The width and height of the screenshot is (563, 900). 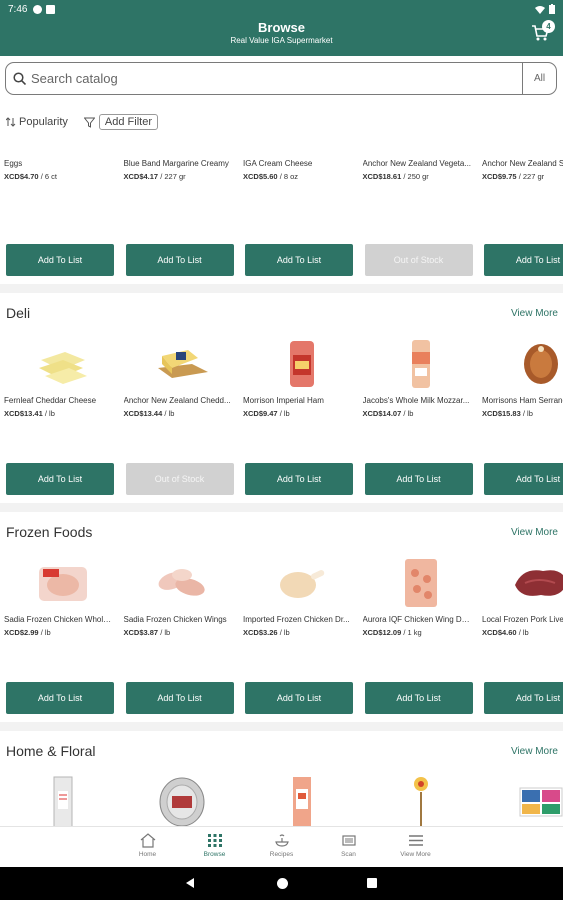 What do you see at coordinates (281, 532) in the screenshot?
I see `section-header: Frozen Foods View More` at bounding box center [281, 532].